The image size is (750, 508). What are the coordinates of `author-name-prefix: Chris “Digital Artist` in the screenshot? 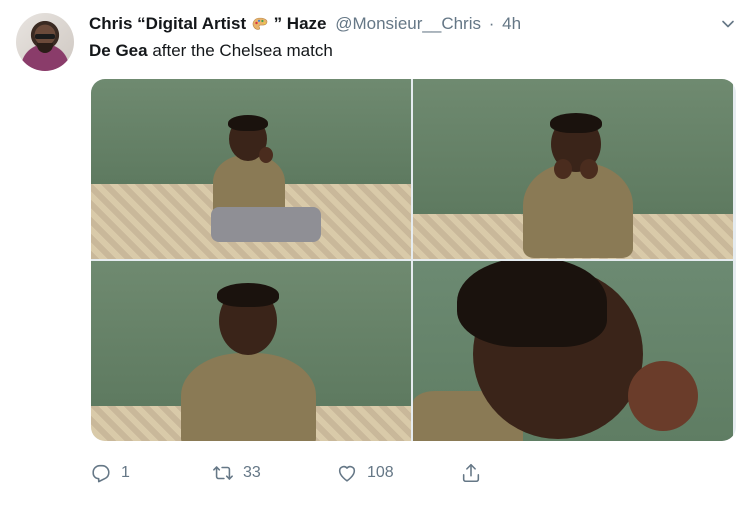 It's located at (168, 23).